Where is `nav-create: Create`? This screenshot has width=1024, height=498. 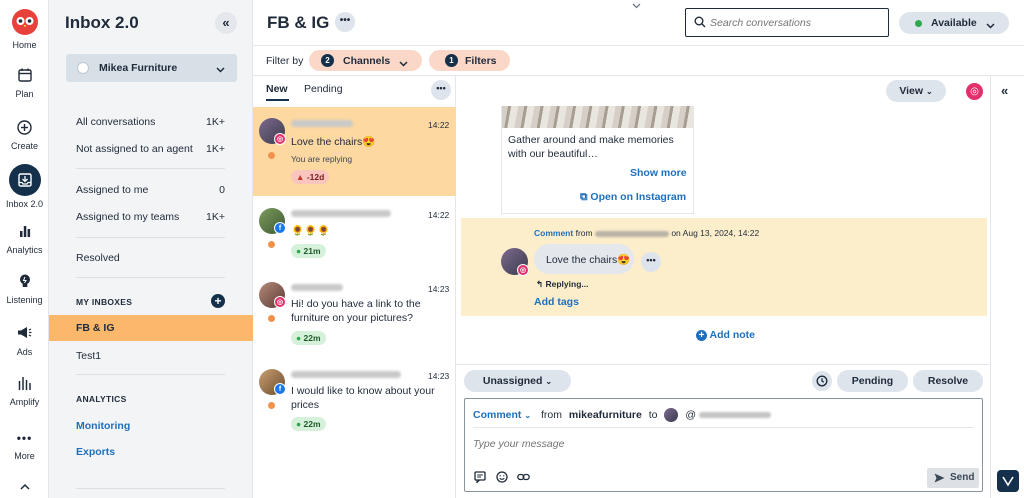 nav-create: Create is located at coordinates (24, 135).